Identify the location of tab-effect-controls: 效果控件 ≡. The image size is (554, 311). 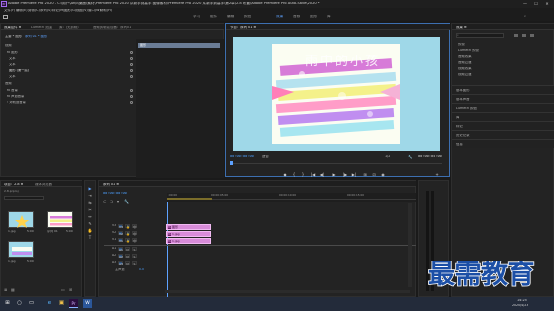
(12, 27).